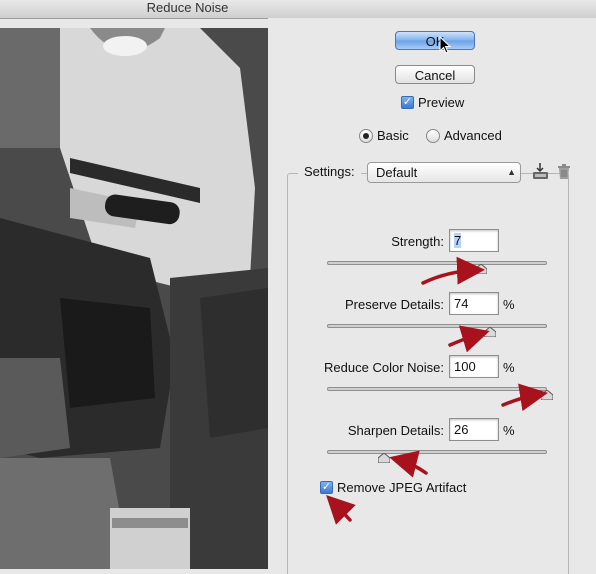  What do you see at coordinates (435, 74) in the screenshot?
I see `cancel-button: Cancel` at bounding box center [435, 74].